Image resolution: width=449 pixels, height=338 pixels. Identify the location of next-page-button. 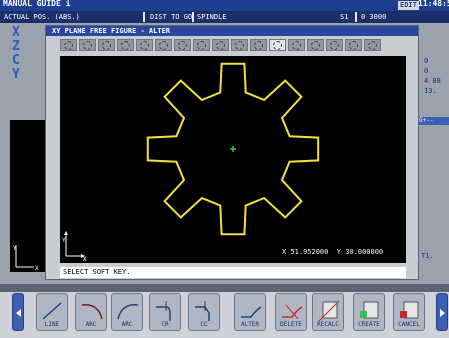
(442, 312).